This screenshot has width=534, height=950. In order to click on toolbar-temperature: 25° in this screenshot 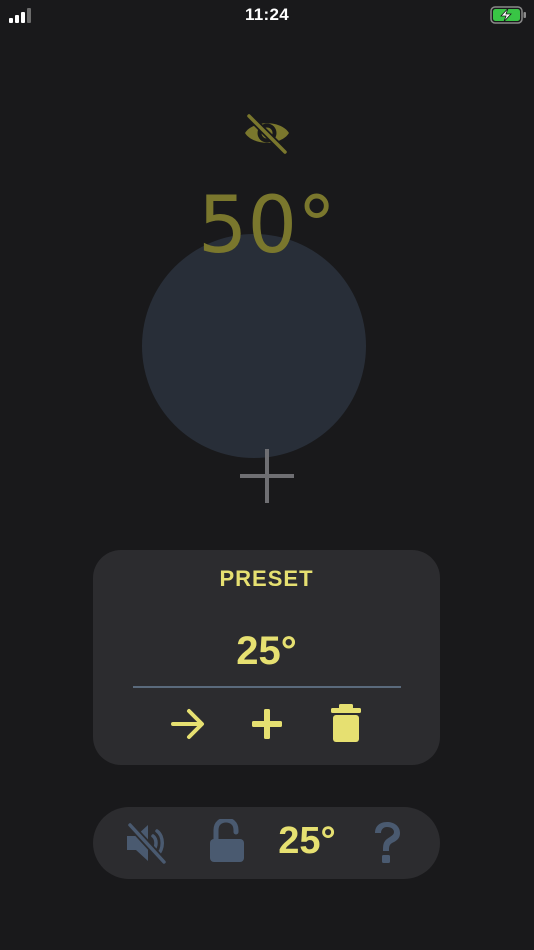, I will do `click(307, 841)`.